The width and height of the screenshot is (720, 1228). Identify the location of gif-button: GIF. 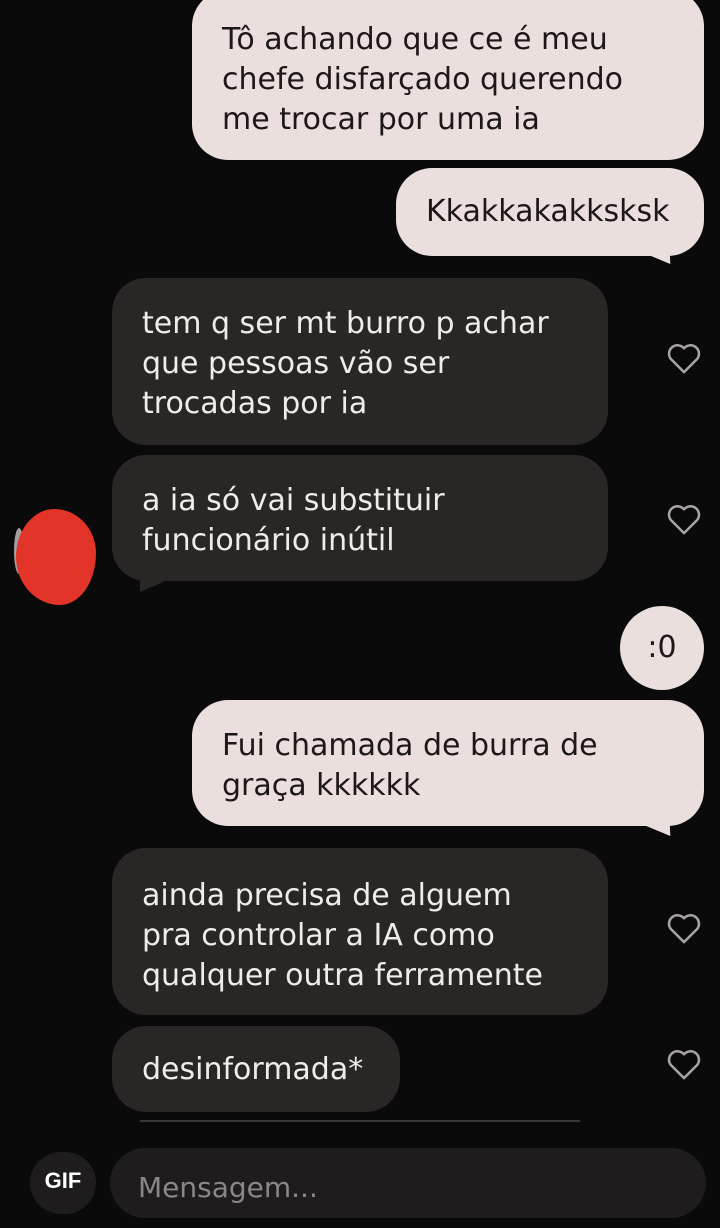
(63, 1183).